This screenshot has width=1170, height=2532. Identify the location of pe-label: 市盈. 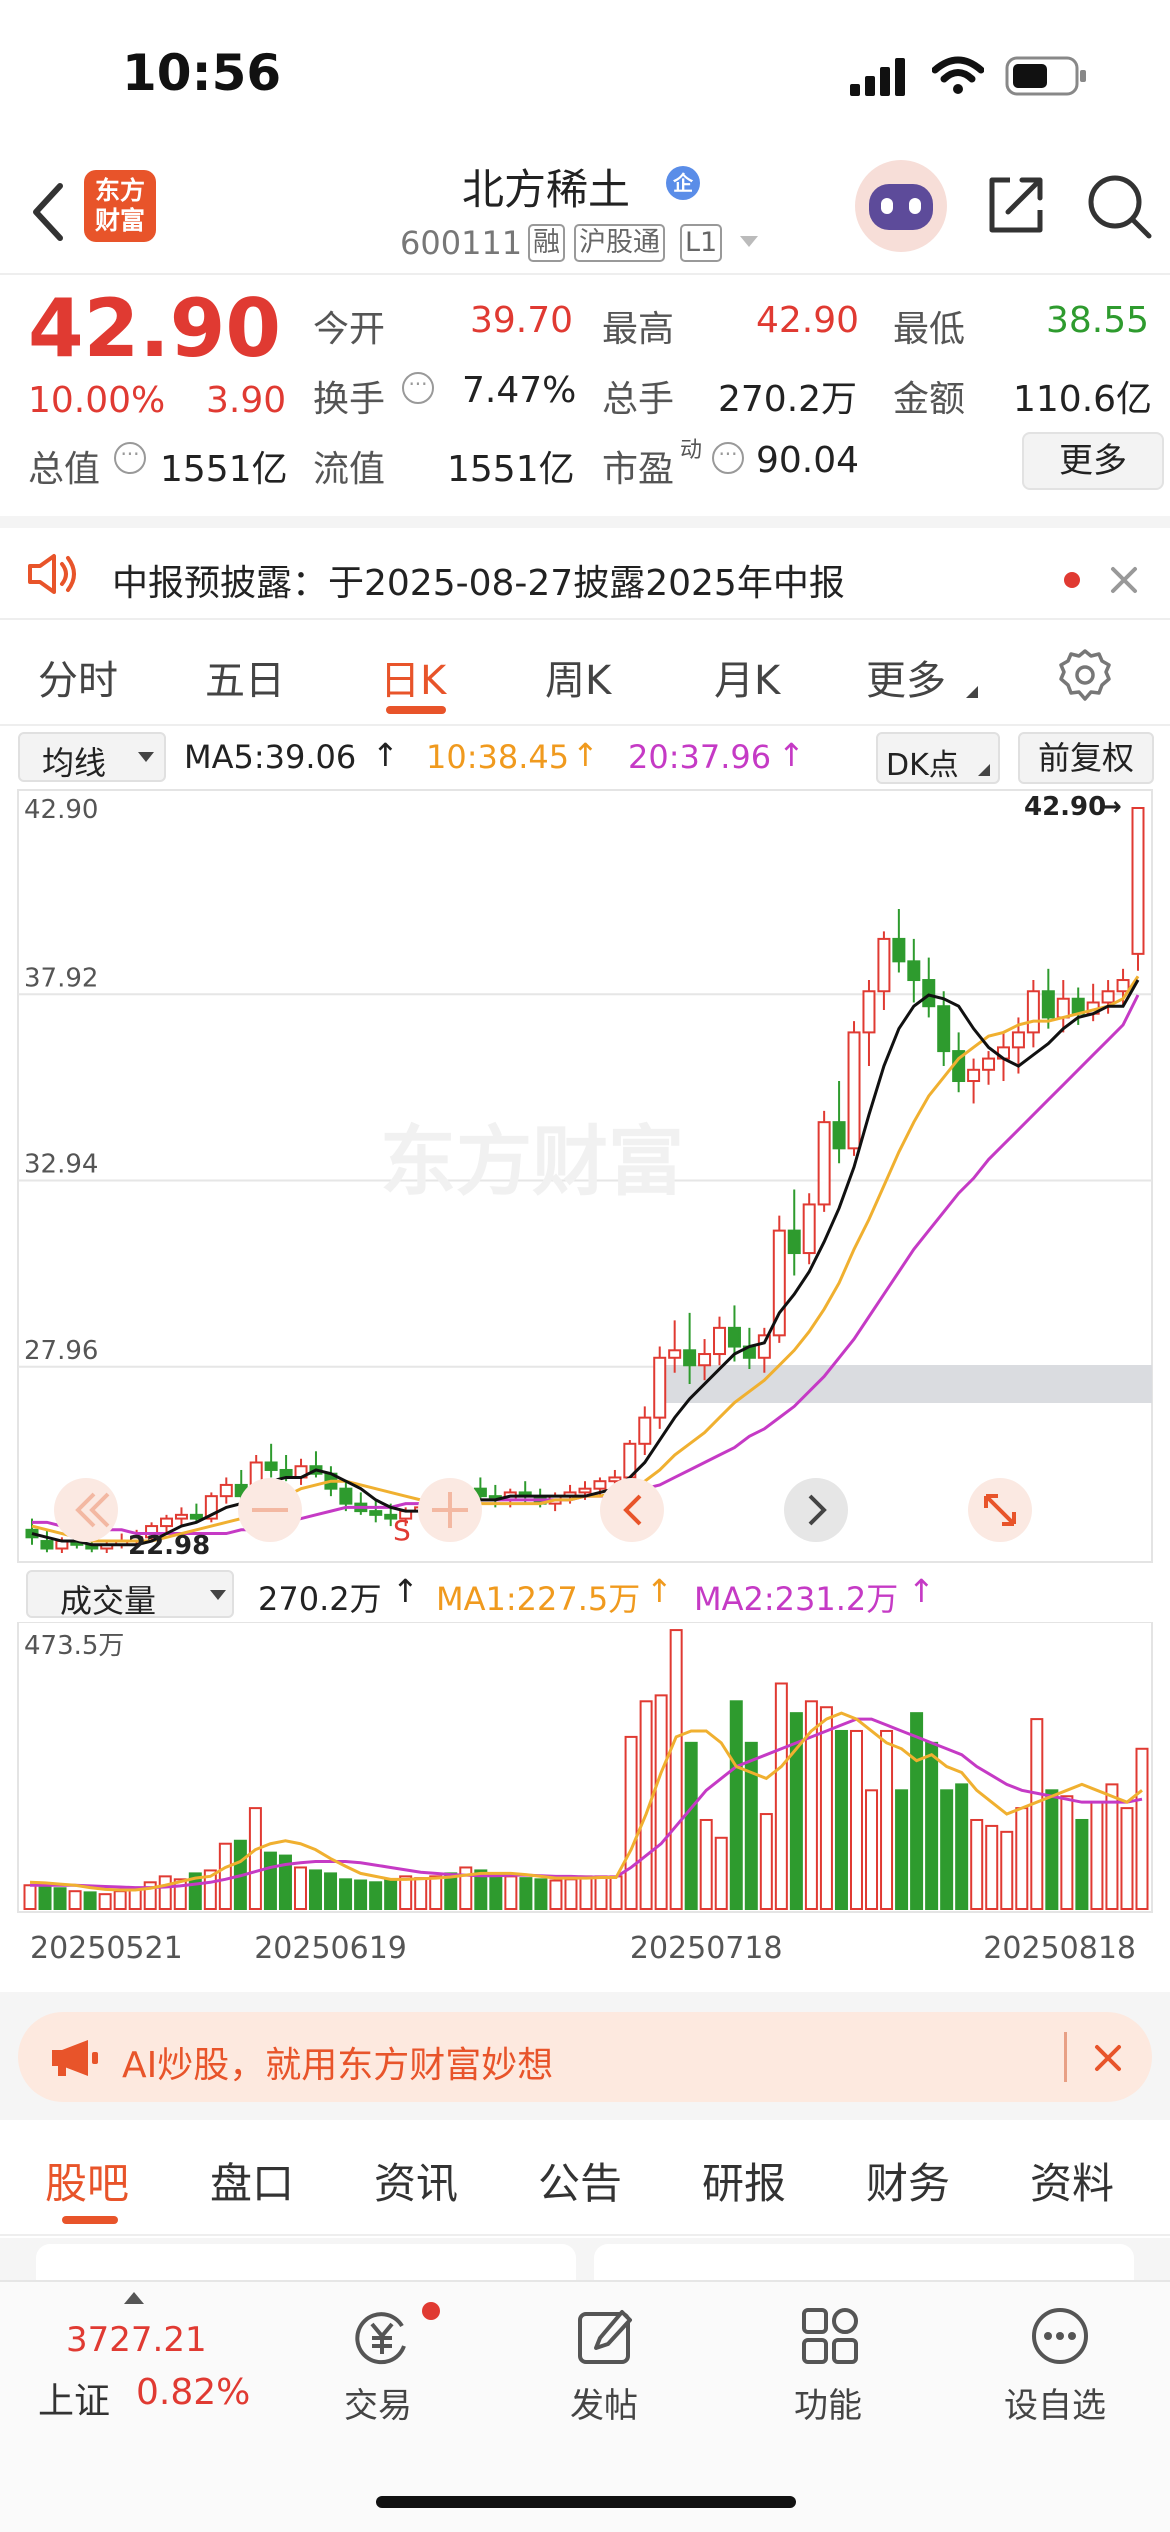
(638, 469).